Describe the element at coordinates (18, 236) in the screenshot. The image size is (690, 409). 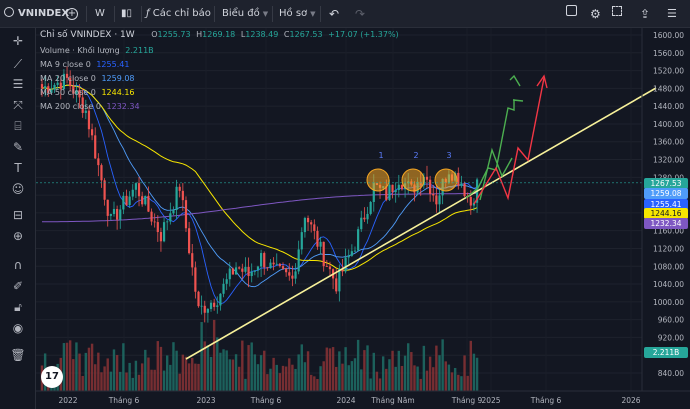
I see `zoom-icon: ⊕` at that location.